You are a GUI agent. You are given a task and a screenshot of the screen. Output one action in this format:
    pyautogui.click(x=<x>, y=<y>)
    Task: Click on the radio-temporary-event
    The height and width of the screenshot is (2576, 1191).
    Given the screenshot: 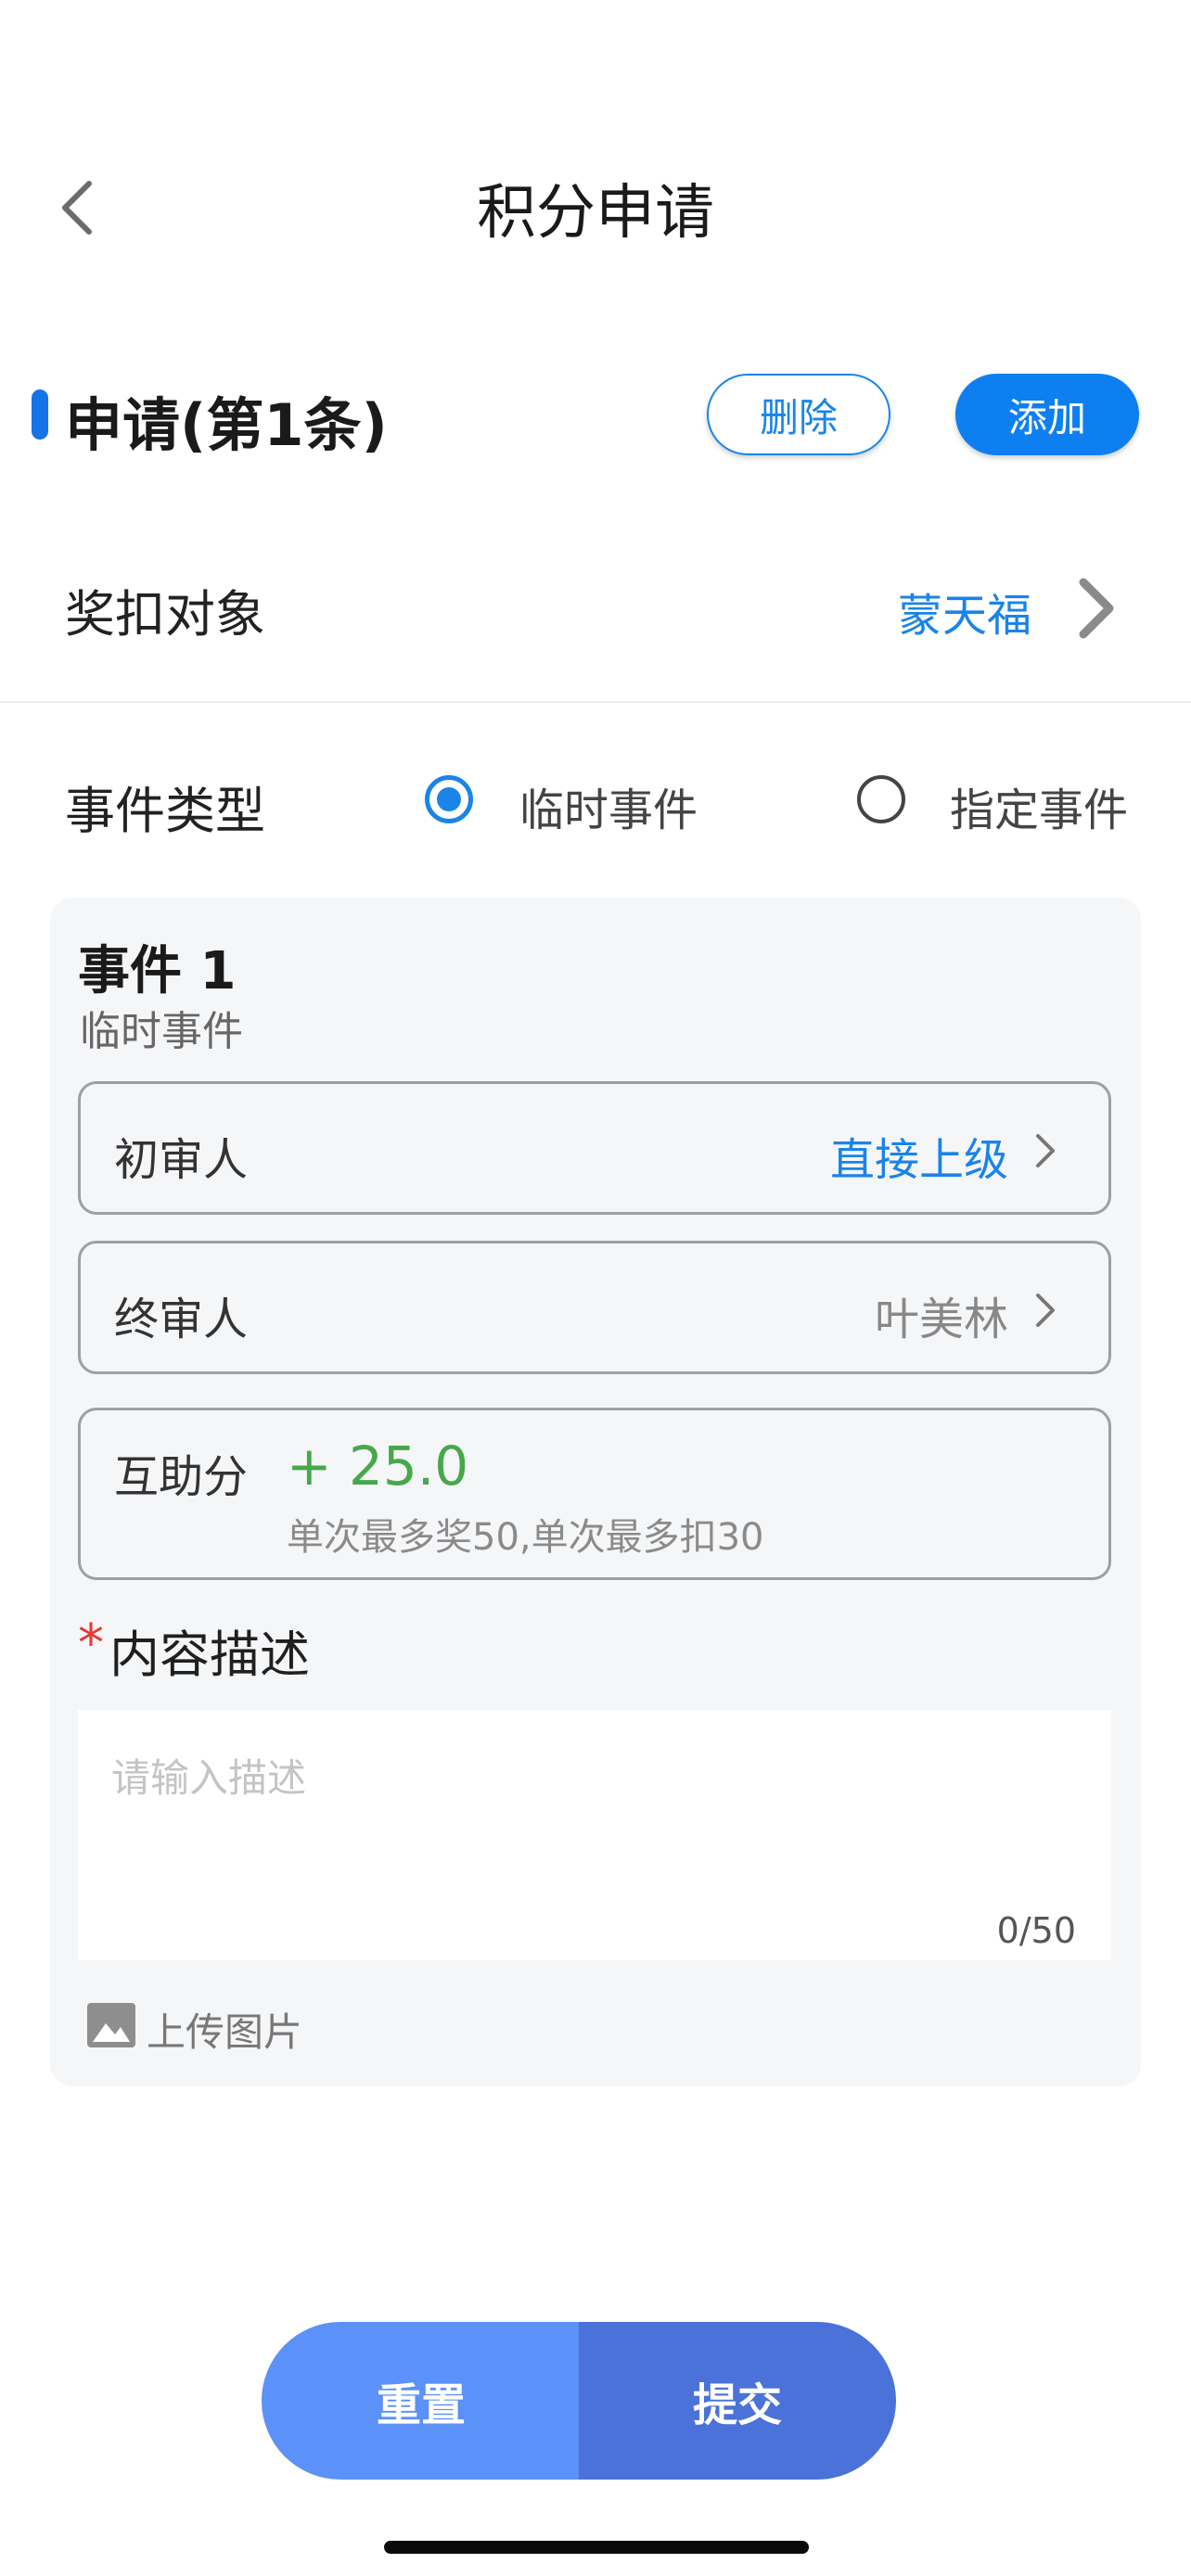 What is the action you would take?
    pyautogui.click(x=449, y=799)
    